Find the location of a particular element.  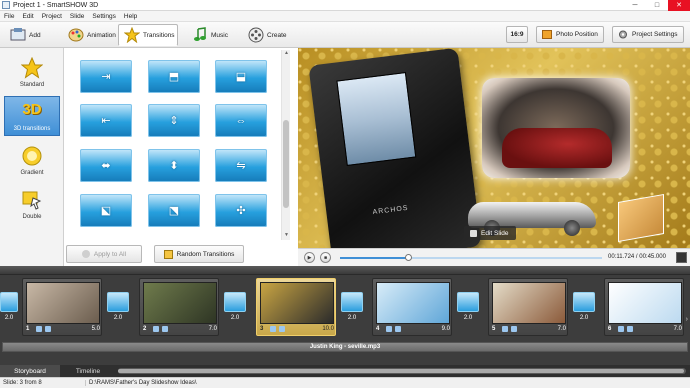

window-controls: ─ □ ✕ is located at coordinates (657, 5).